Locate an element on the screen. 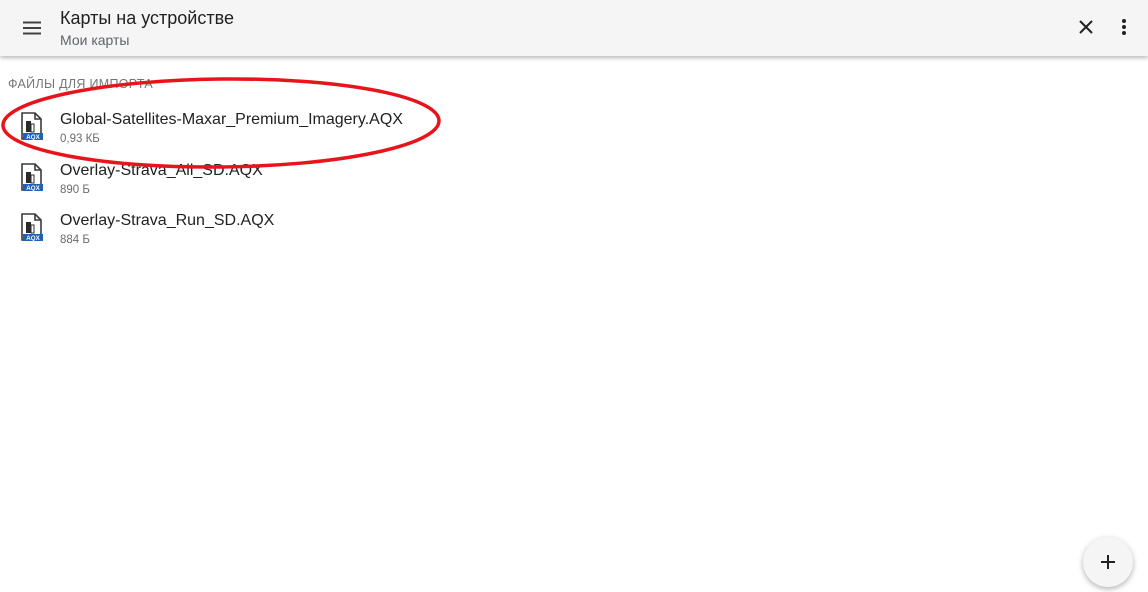 This screenshot has height=592, width=1148. top-app-bar: Карты на устройстве Мои карты is located at coordinates (574, 28).